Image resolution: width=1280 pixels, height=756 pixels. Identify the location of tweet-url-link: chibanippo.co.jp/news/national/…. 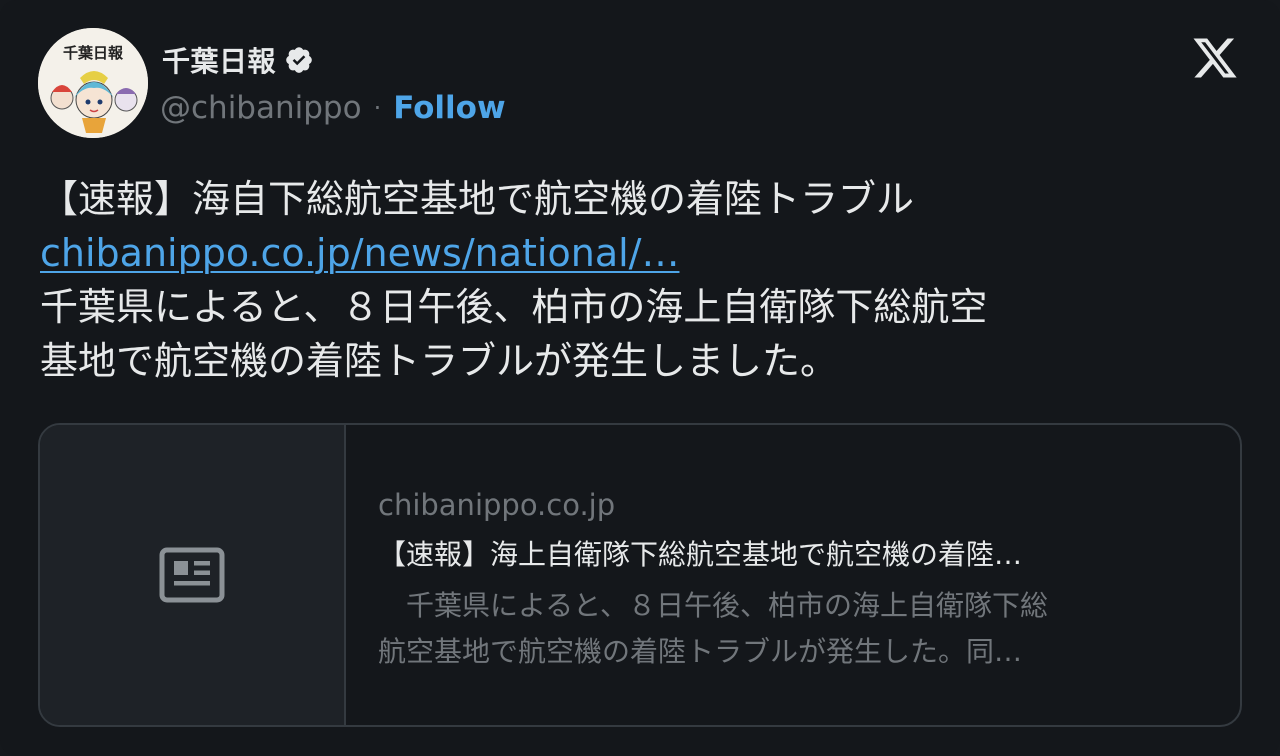
(359, 253).